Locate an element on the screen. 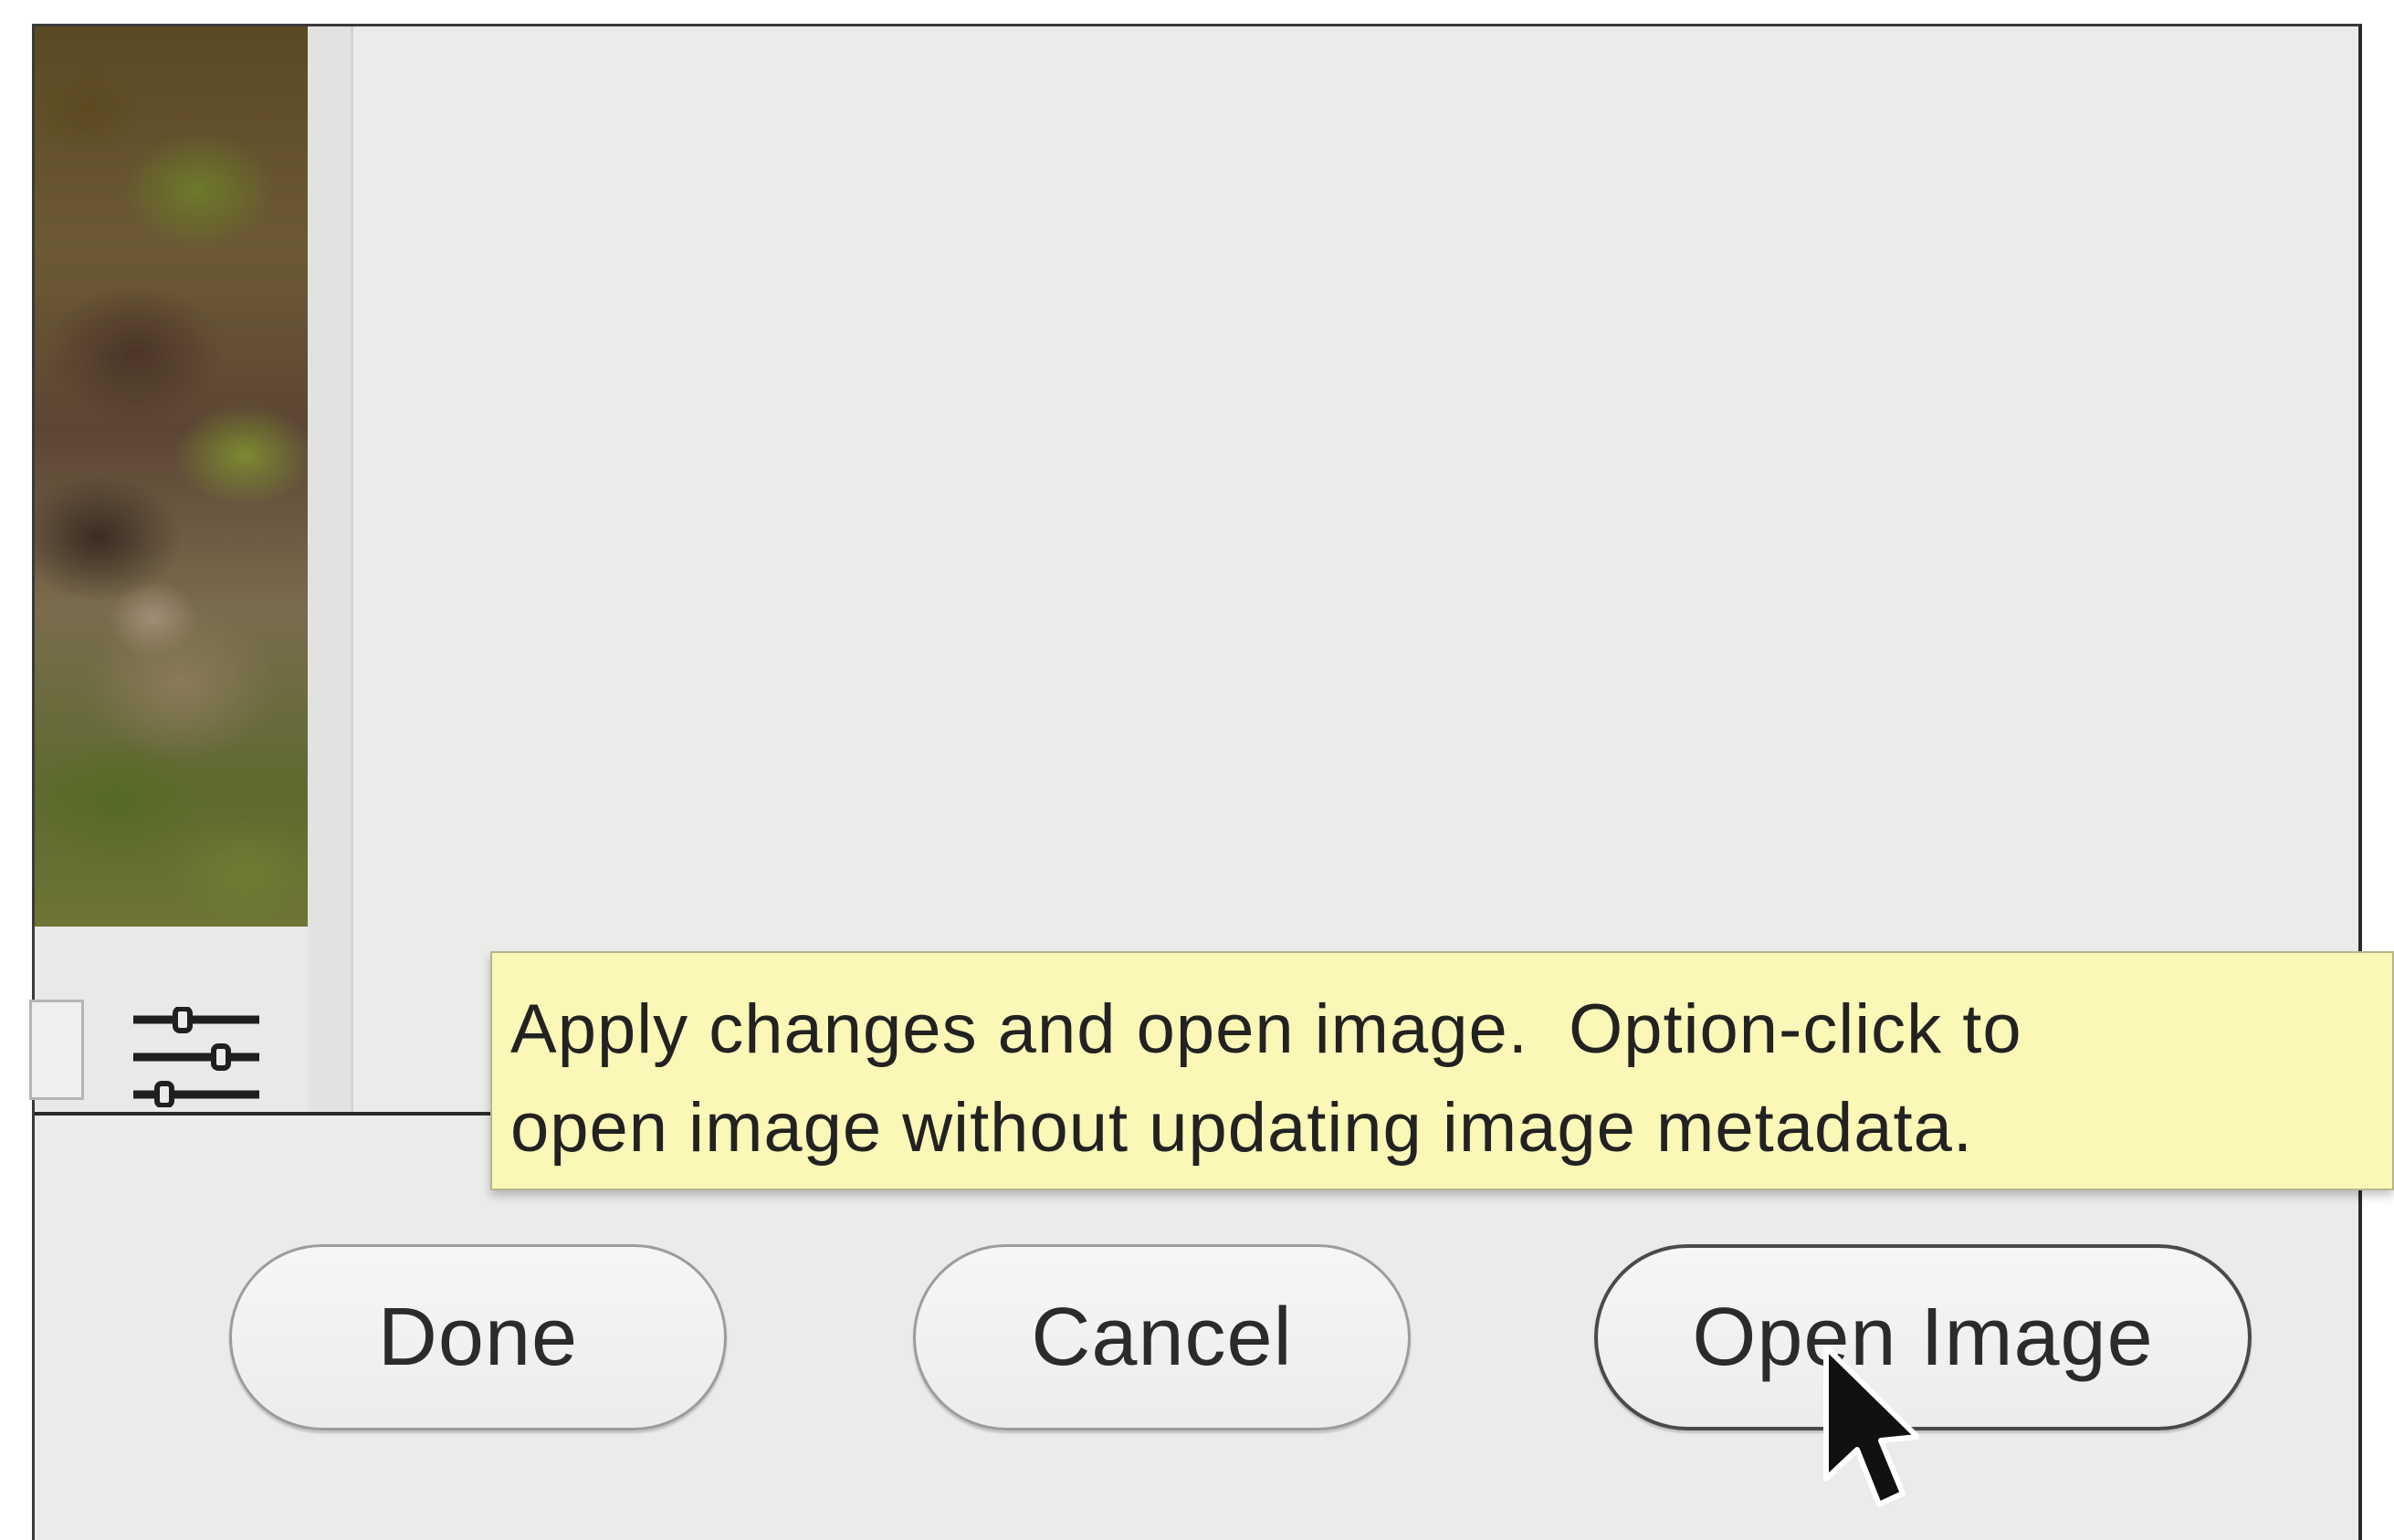 The width and height of the screenshot is (2394, 1540). done-button-label: Done is located at coordinates (478, 1337).